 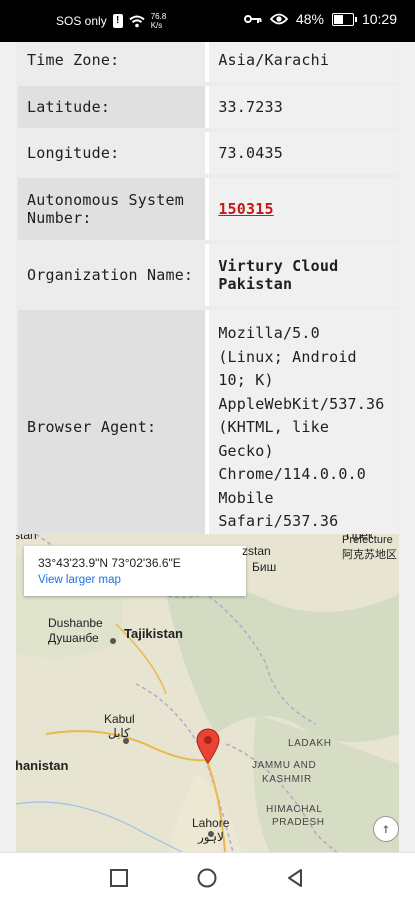 What do you see at coordinates (154, 633) in the screenshot?
I see `map-label: Tajikistan` at bounding box center [154, 633].